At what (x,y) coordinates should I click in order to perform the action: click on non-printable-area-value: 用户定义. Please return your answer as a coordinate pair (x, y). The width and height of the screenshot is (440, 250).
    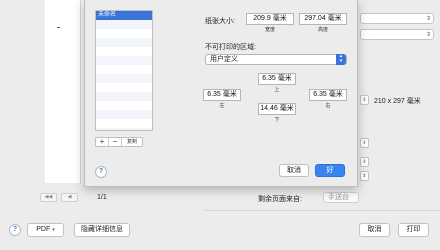
    Looking at the image, I should click on (224, 59).